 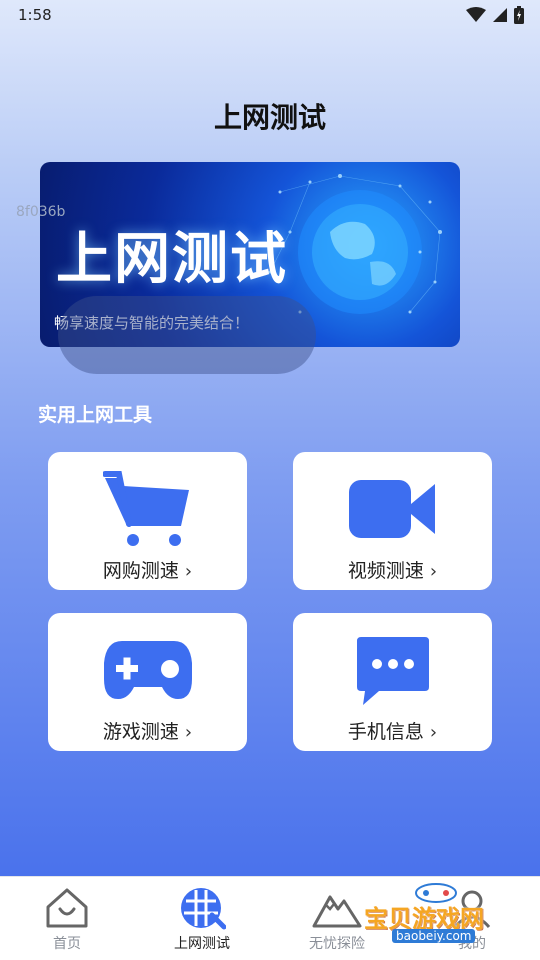 I want to click on tool-card-label: 网购测速, so click(x=140, y=571).